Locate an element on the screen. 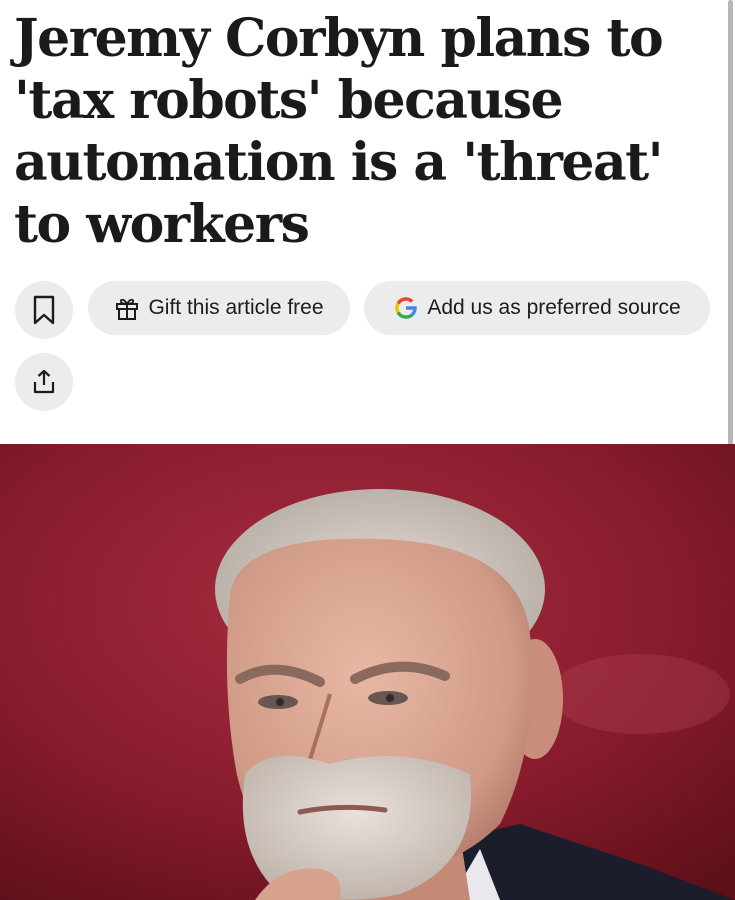 The width and height of the screenshot is (735, 900). bookmark-icon is located at coordinates (44, 310).